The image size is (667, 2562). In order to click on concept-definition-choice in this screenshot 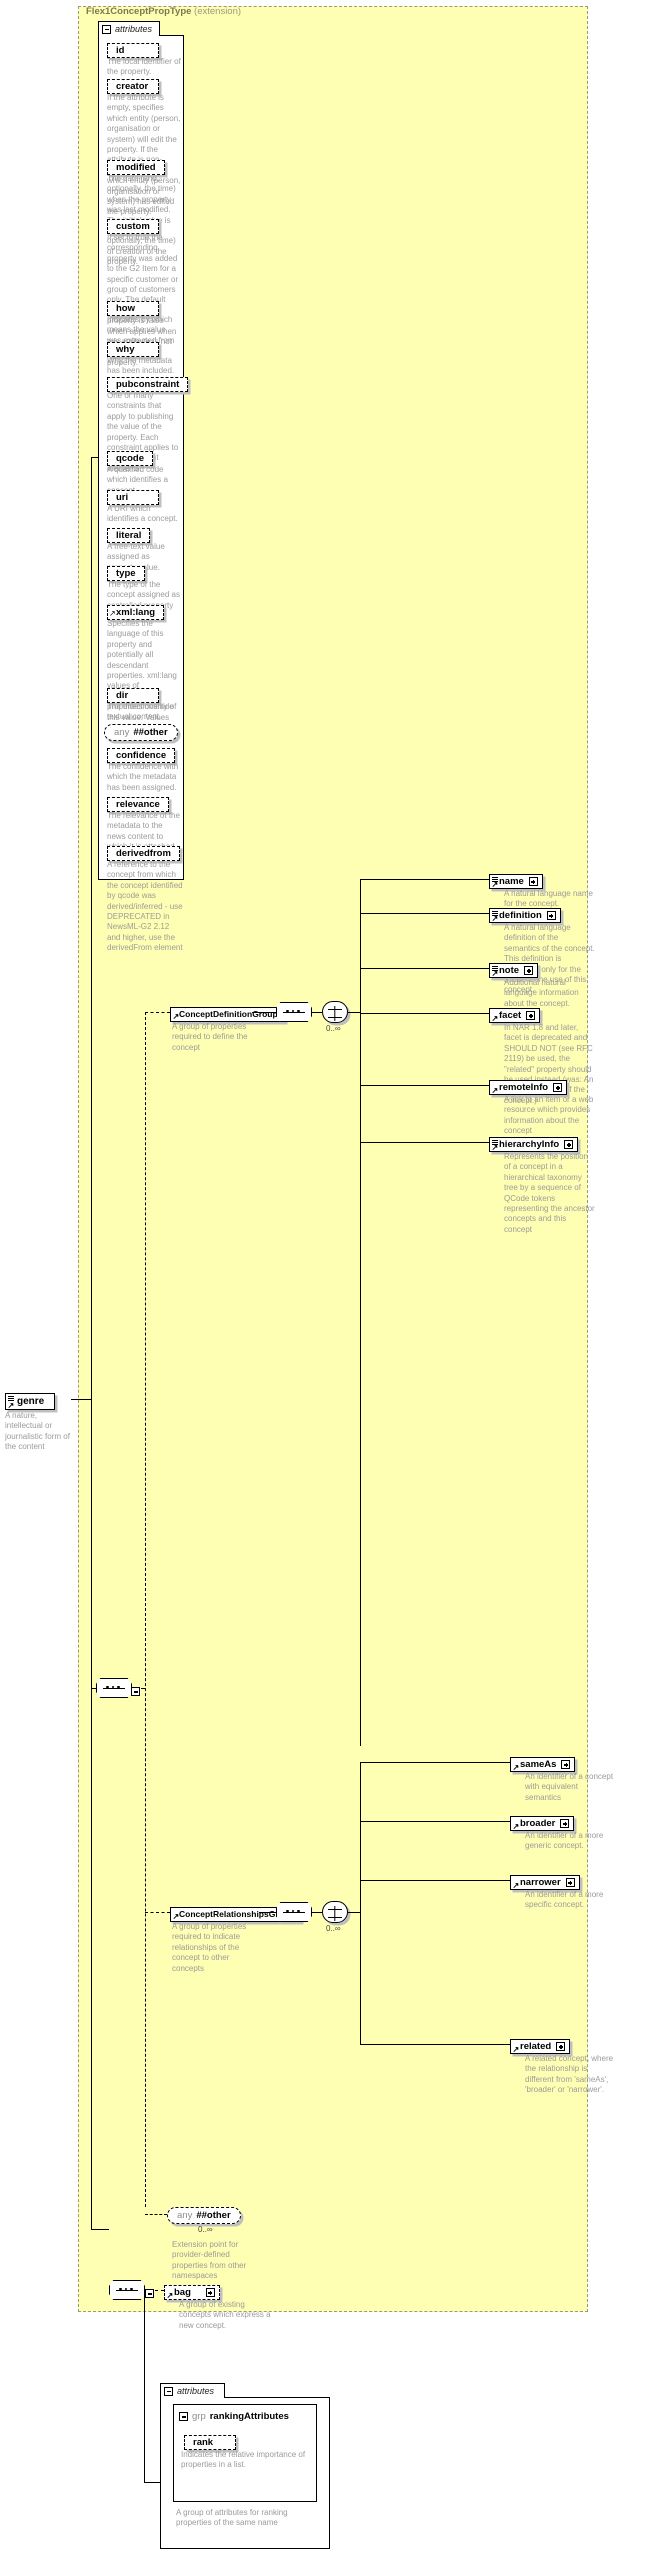, I will do `click(335, 1012)`.